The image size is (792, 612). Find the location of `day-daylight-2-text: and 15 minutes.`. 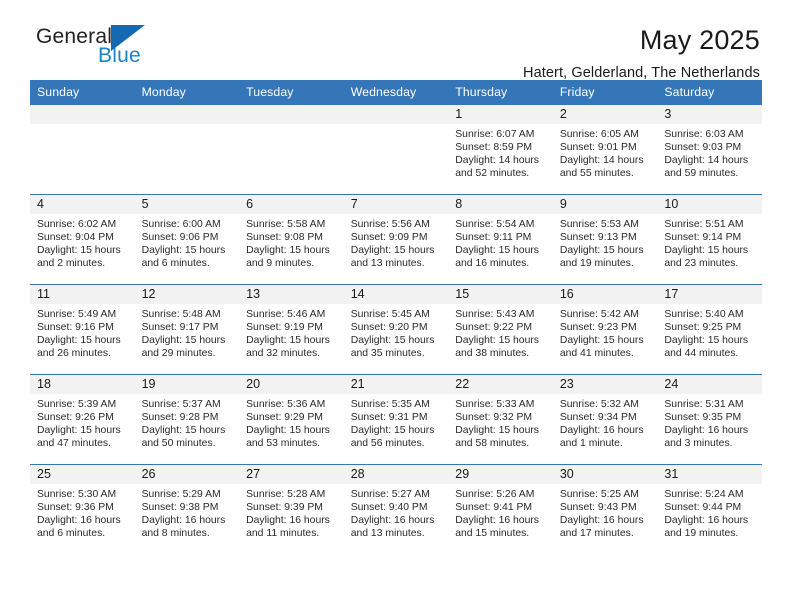

day-daylight-2-text: and 15 minutes. is located at coordinates (492, 534).